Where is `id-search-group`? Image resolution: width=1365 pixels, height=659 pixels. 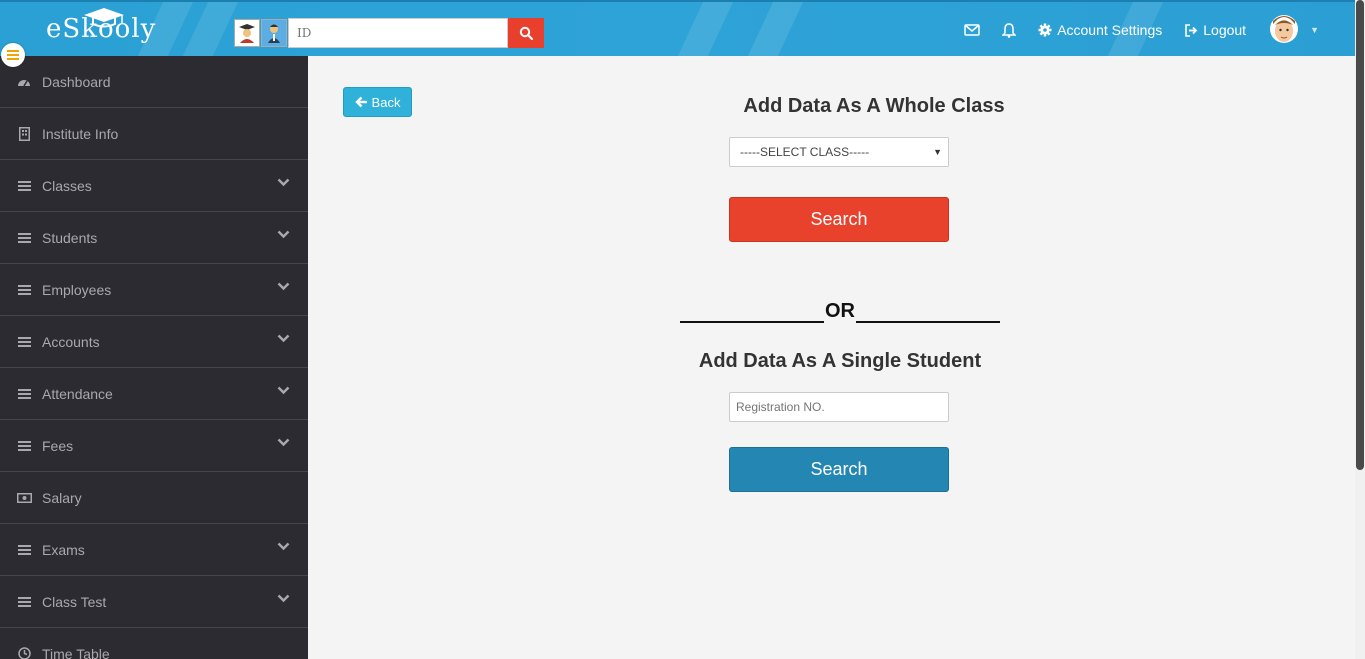
id-search-group is located at coordinates (389, 33).